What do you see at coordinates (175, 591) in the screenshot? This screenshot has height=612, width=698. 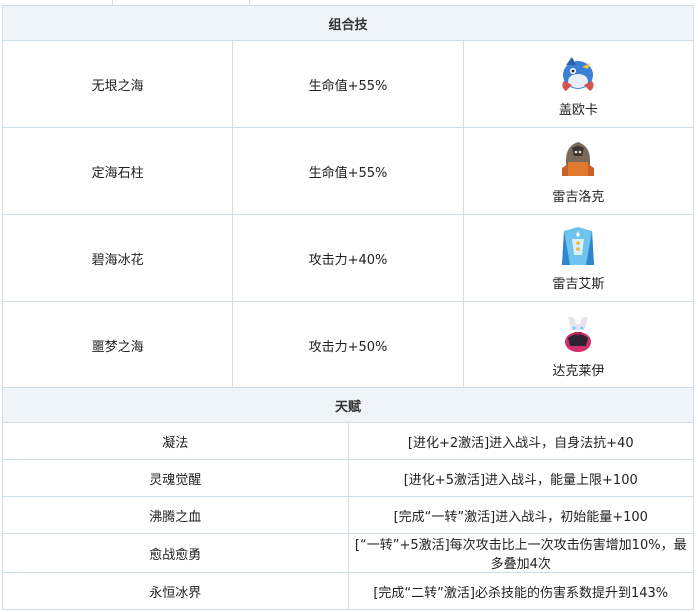 I see `talent-name: 永恒冰界` at bounding box center [175, 591].